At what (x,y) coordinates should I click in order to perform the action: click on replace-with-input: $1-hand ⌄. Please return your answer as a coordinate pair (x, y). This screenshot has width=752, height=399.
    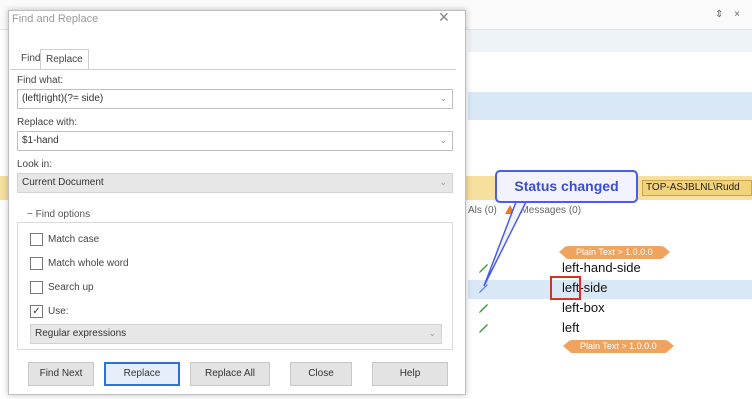
    Looking at the image, I should click on (235, 141).